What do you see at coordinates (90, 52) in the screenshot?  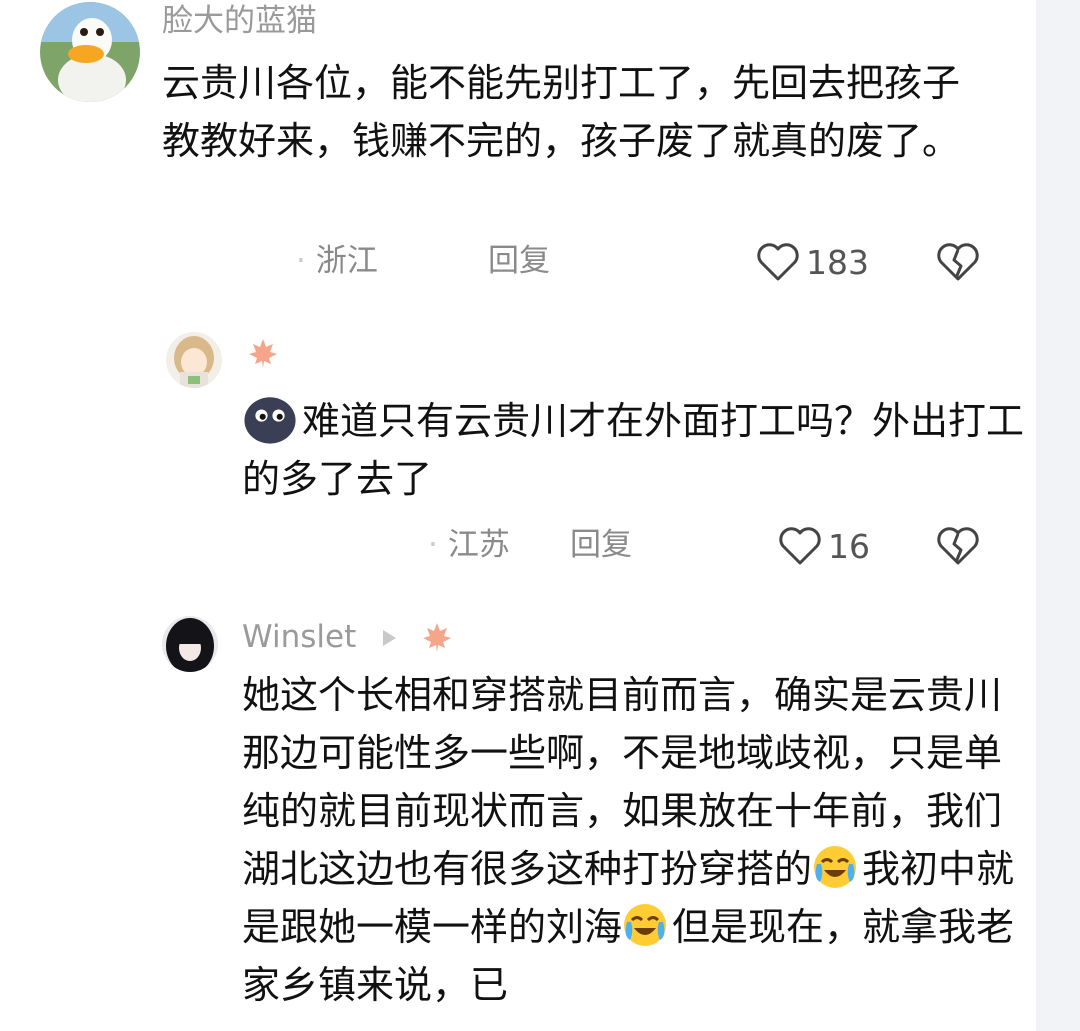 I see `avatar-duck` at bounding box center [90, 52].